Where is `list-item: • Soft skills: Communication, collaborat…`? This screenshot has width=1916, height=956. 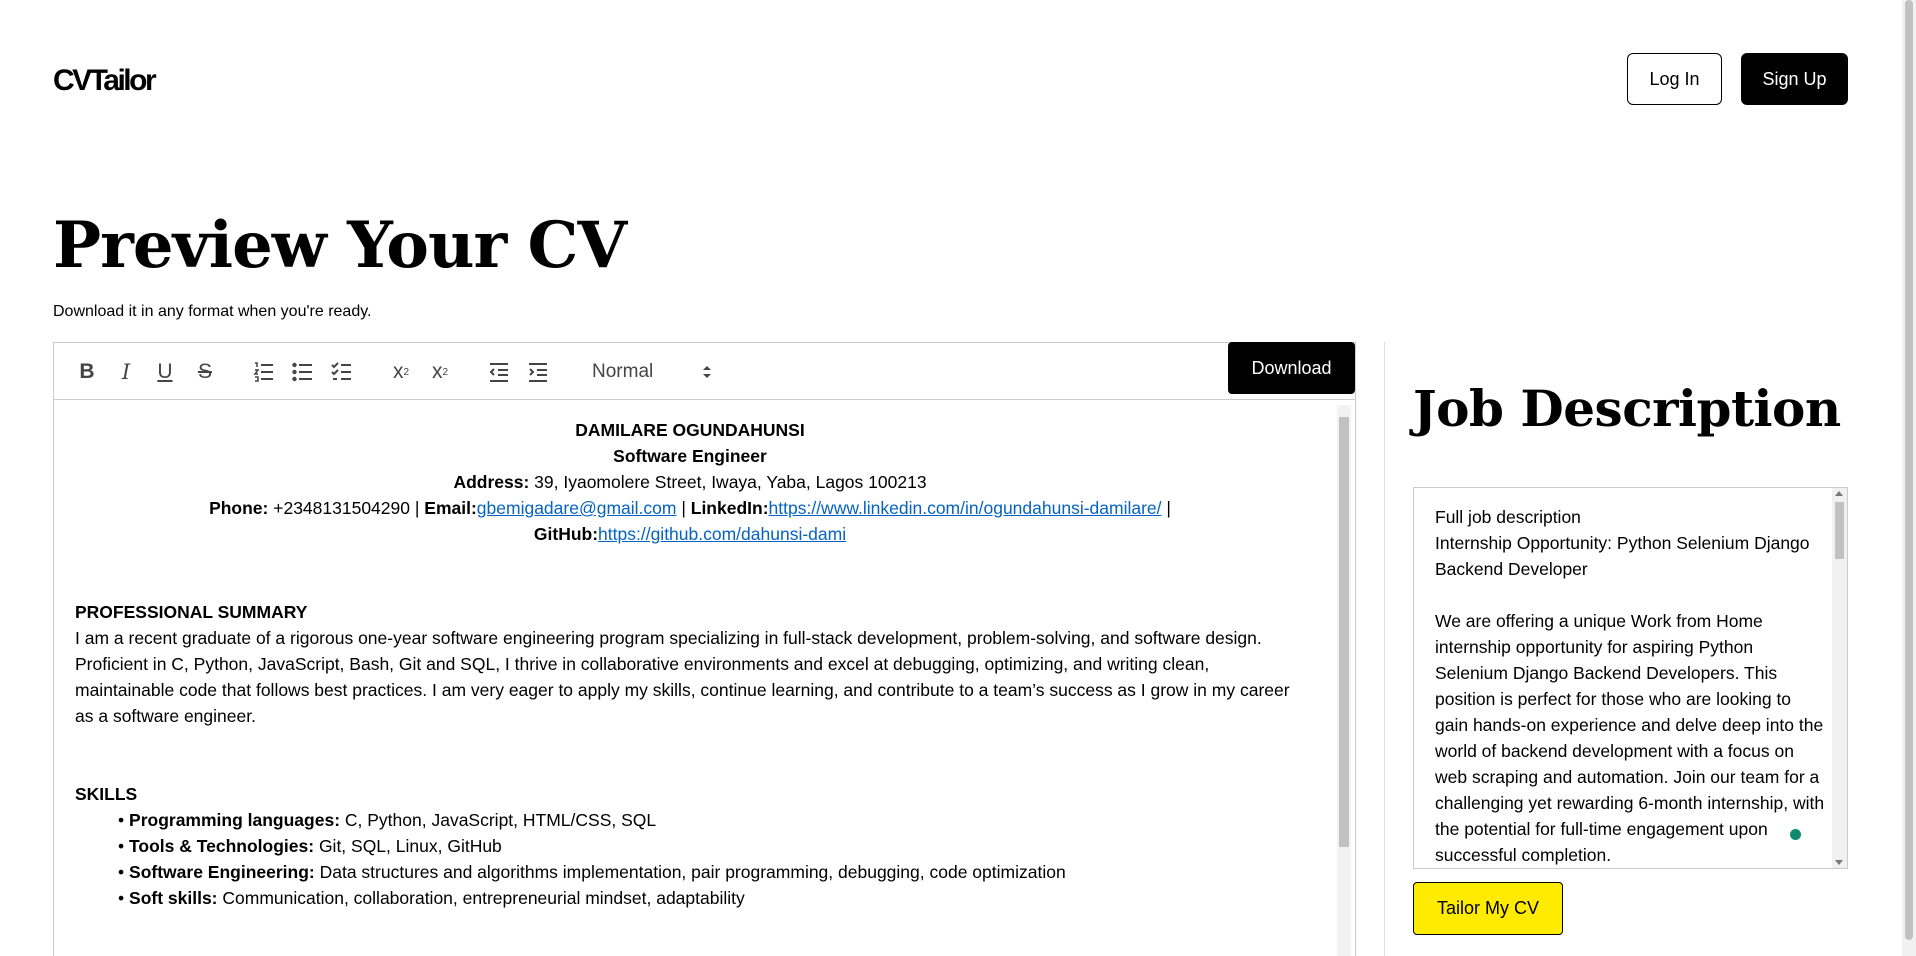 list-item: • Soft skills: Communication, collaborat… is located at coordinates (711, 898).